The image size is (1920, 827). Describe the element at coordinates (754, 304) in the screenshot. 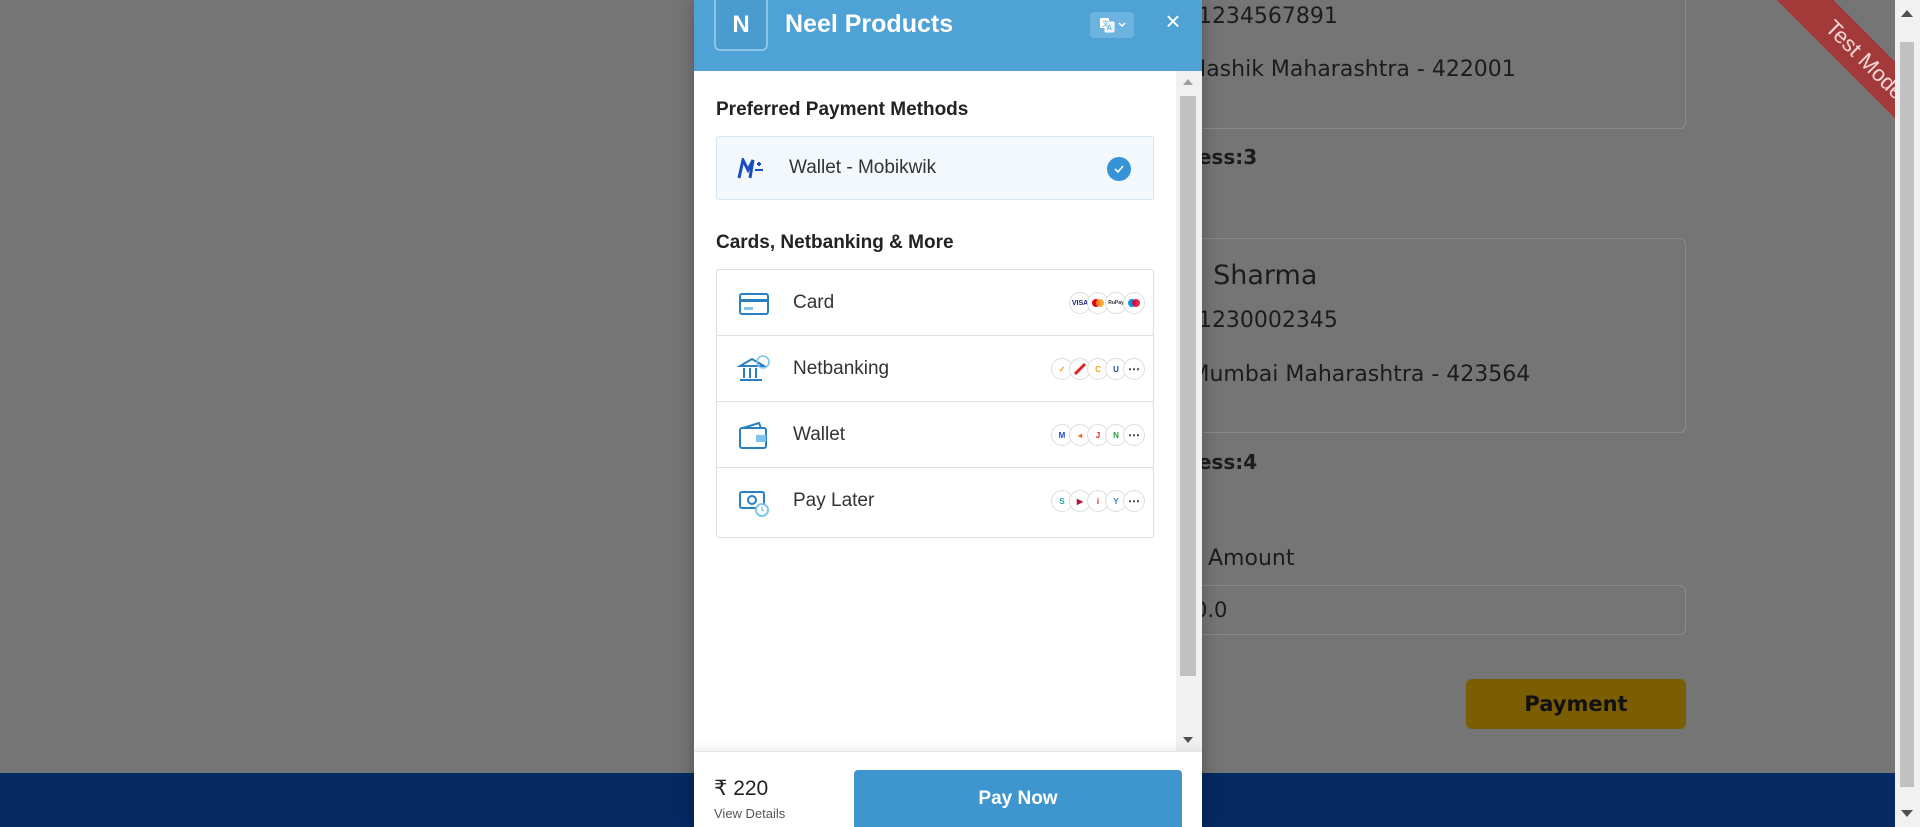

I see `card-icon` at that location.